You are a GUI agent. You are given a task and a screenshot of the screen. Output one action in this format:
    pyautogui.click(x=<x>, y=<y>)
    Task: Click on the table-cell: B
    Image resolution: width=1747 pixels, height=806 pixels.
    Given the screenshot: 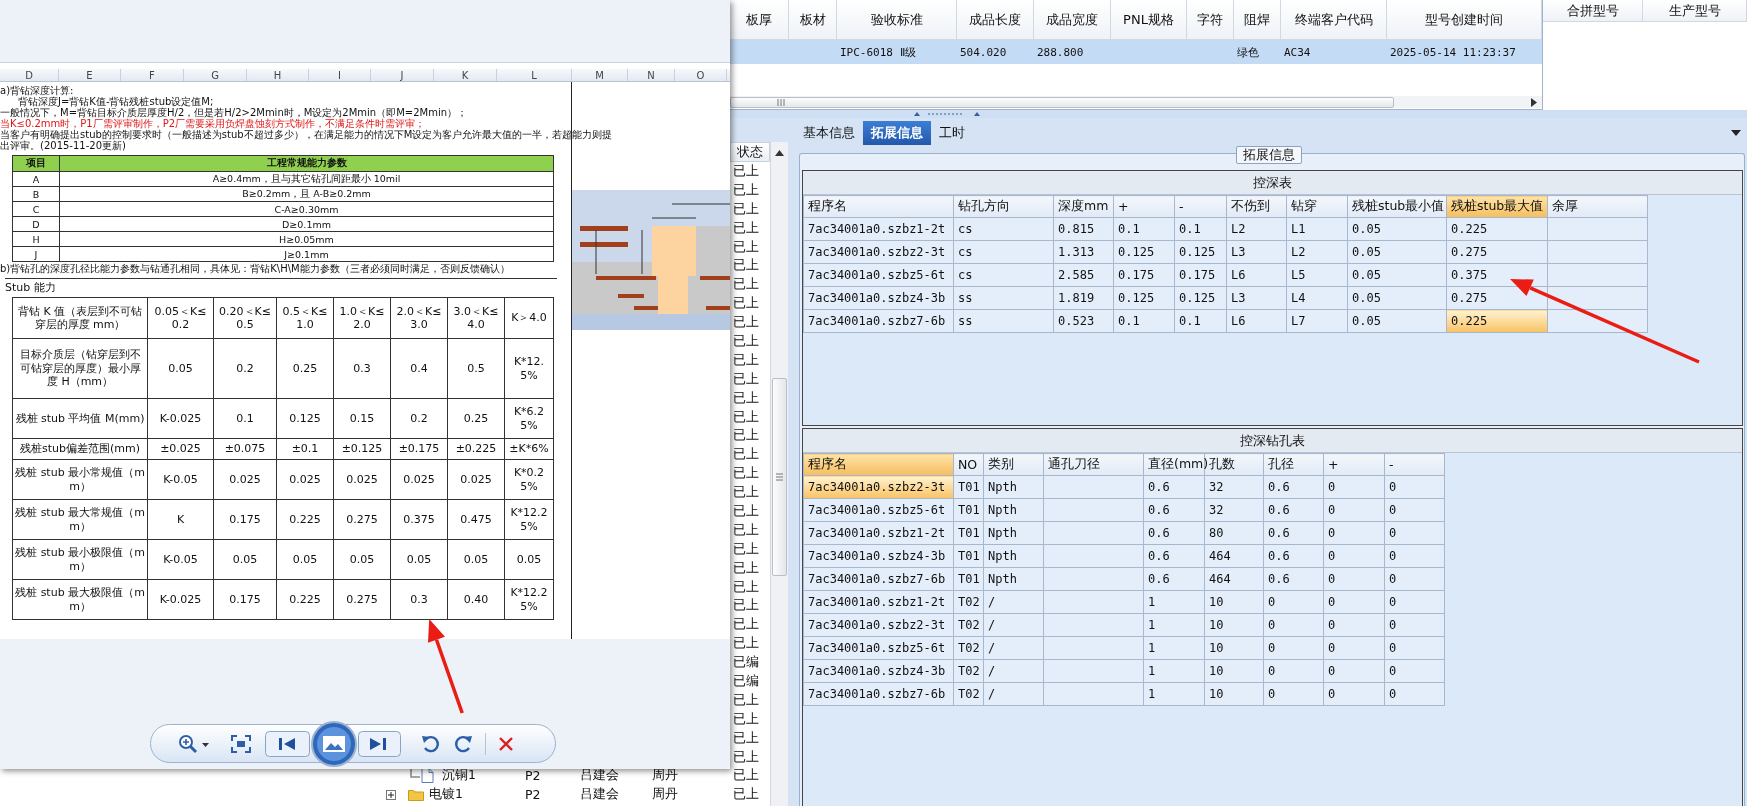 What is the action you would take?
    pyautogui.click(x=36, y=194)
    